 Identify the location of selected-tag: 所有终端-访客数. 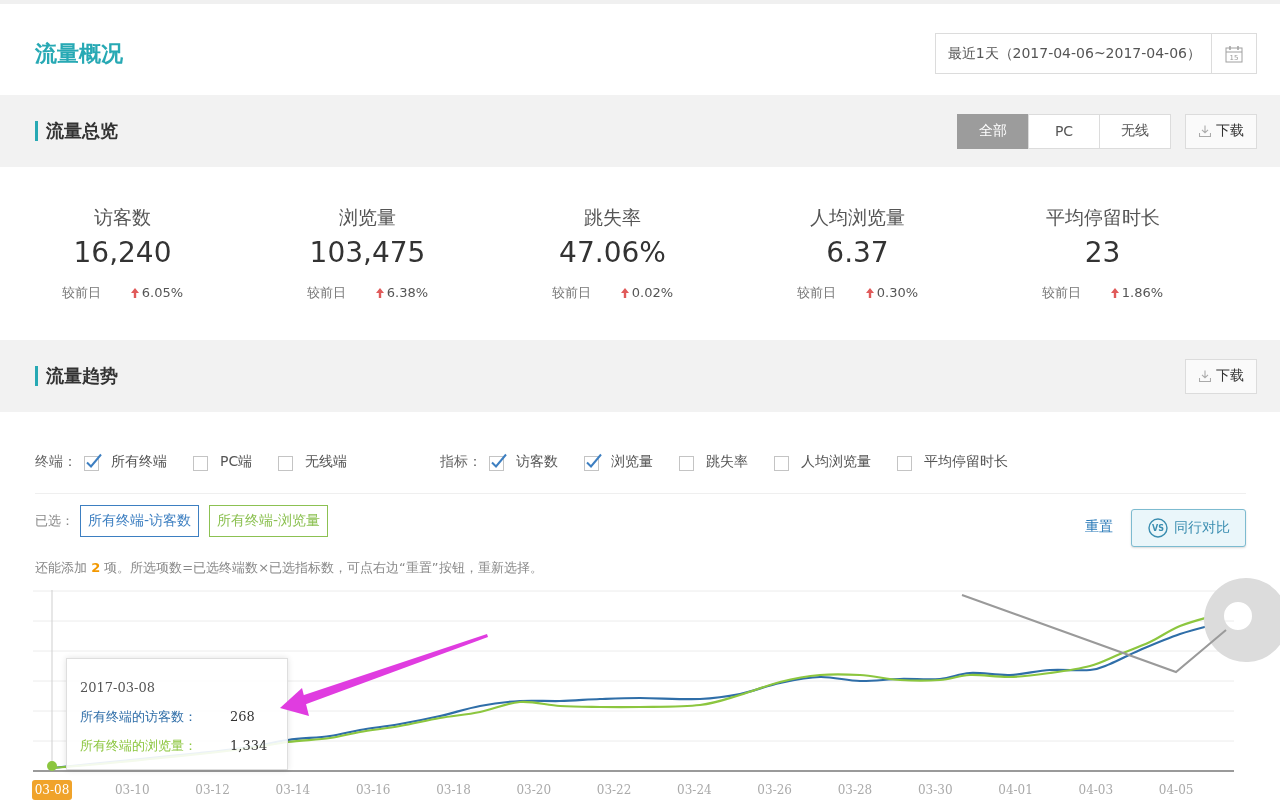
(140, 521).